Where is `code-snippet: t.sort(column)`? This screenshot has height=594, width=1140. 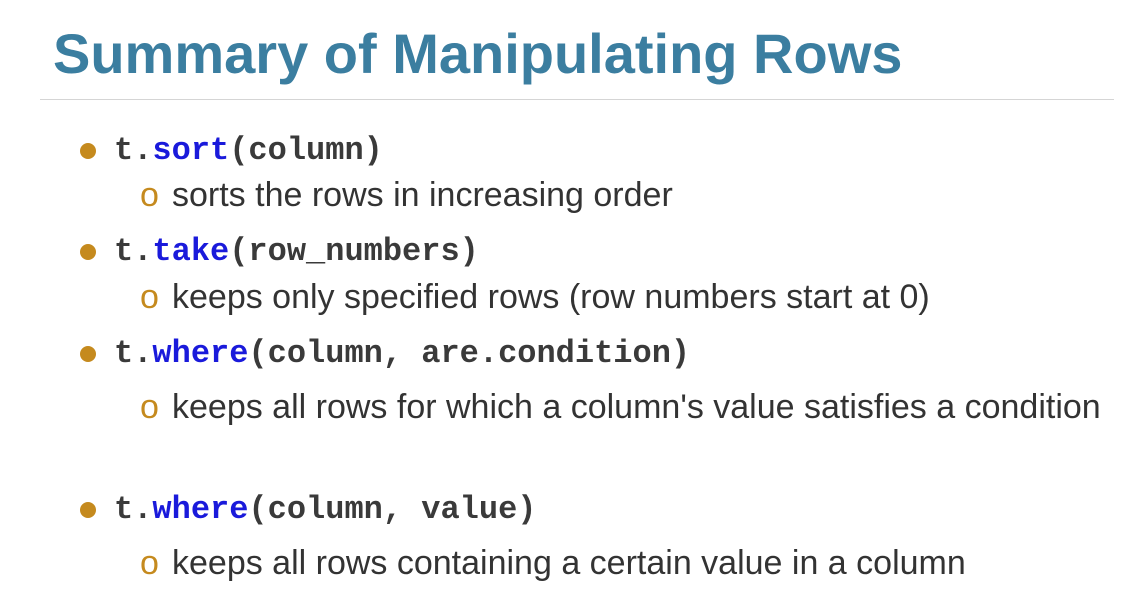 code-snippet: t.sort(column) is located at coordinates (248, 151).